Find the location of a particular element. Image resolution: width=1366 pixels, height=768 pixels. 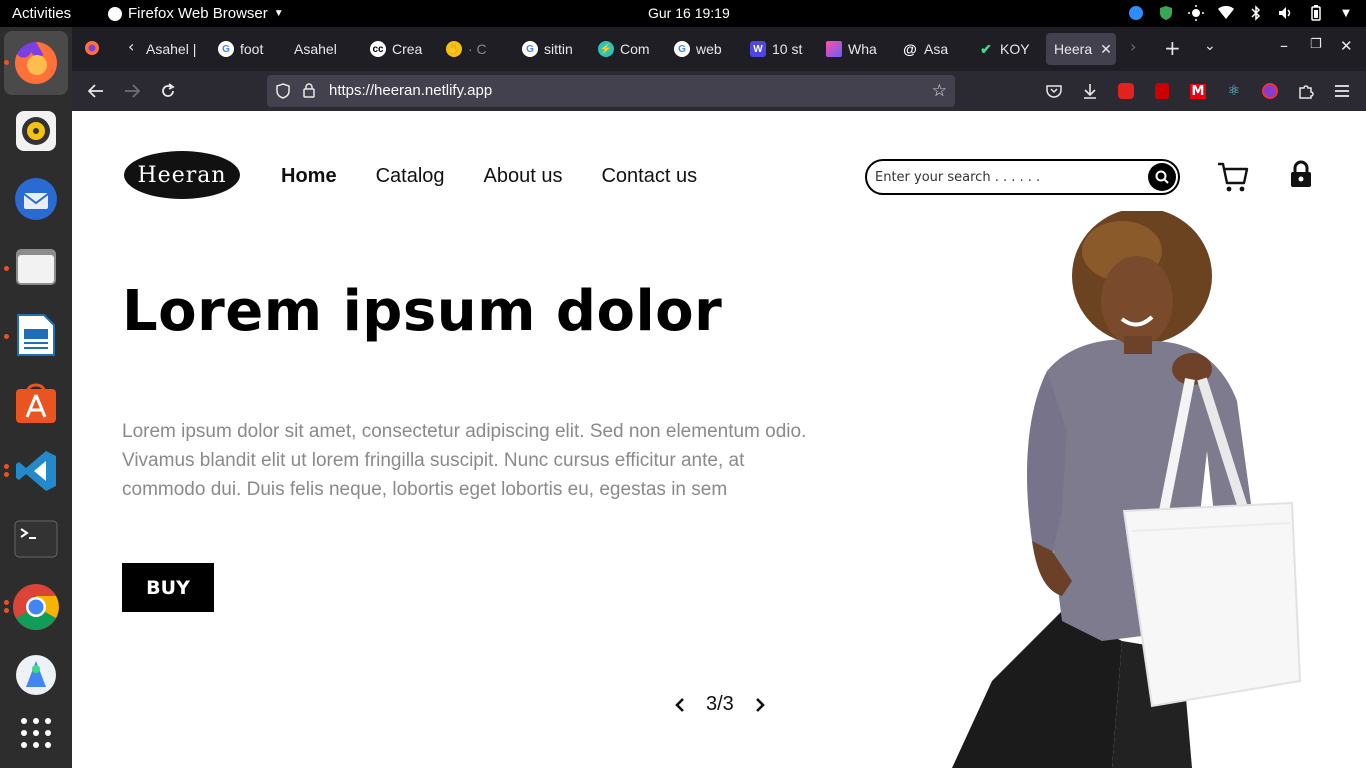

zoom-icon is located at coordinates (1136, 13).